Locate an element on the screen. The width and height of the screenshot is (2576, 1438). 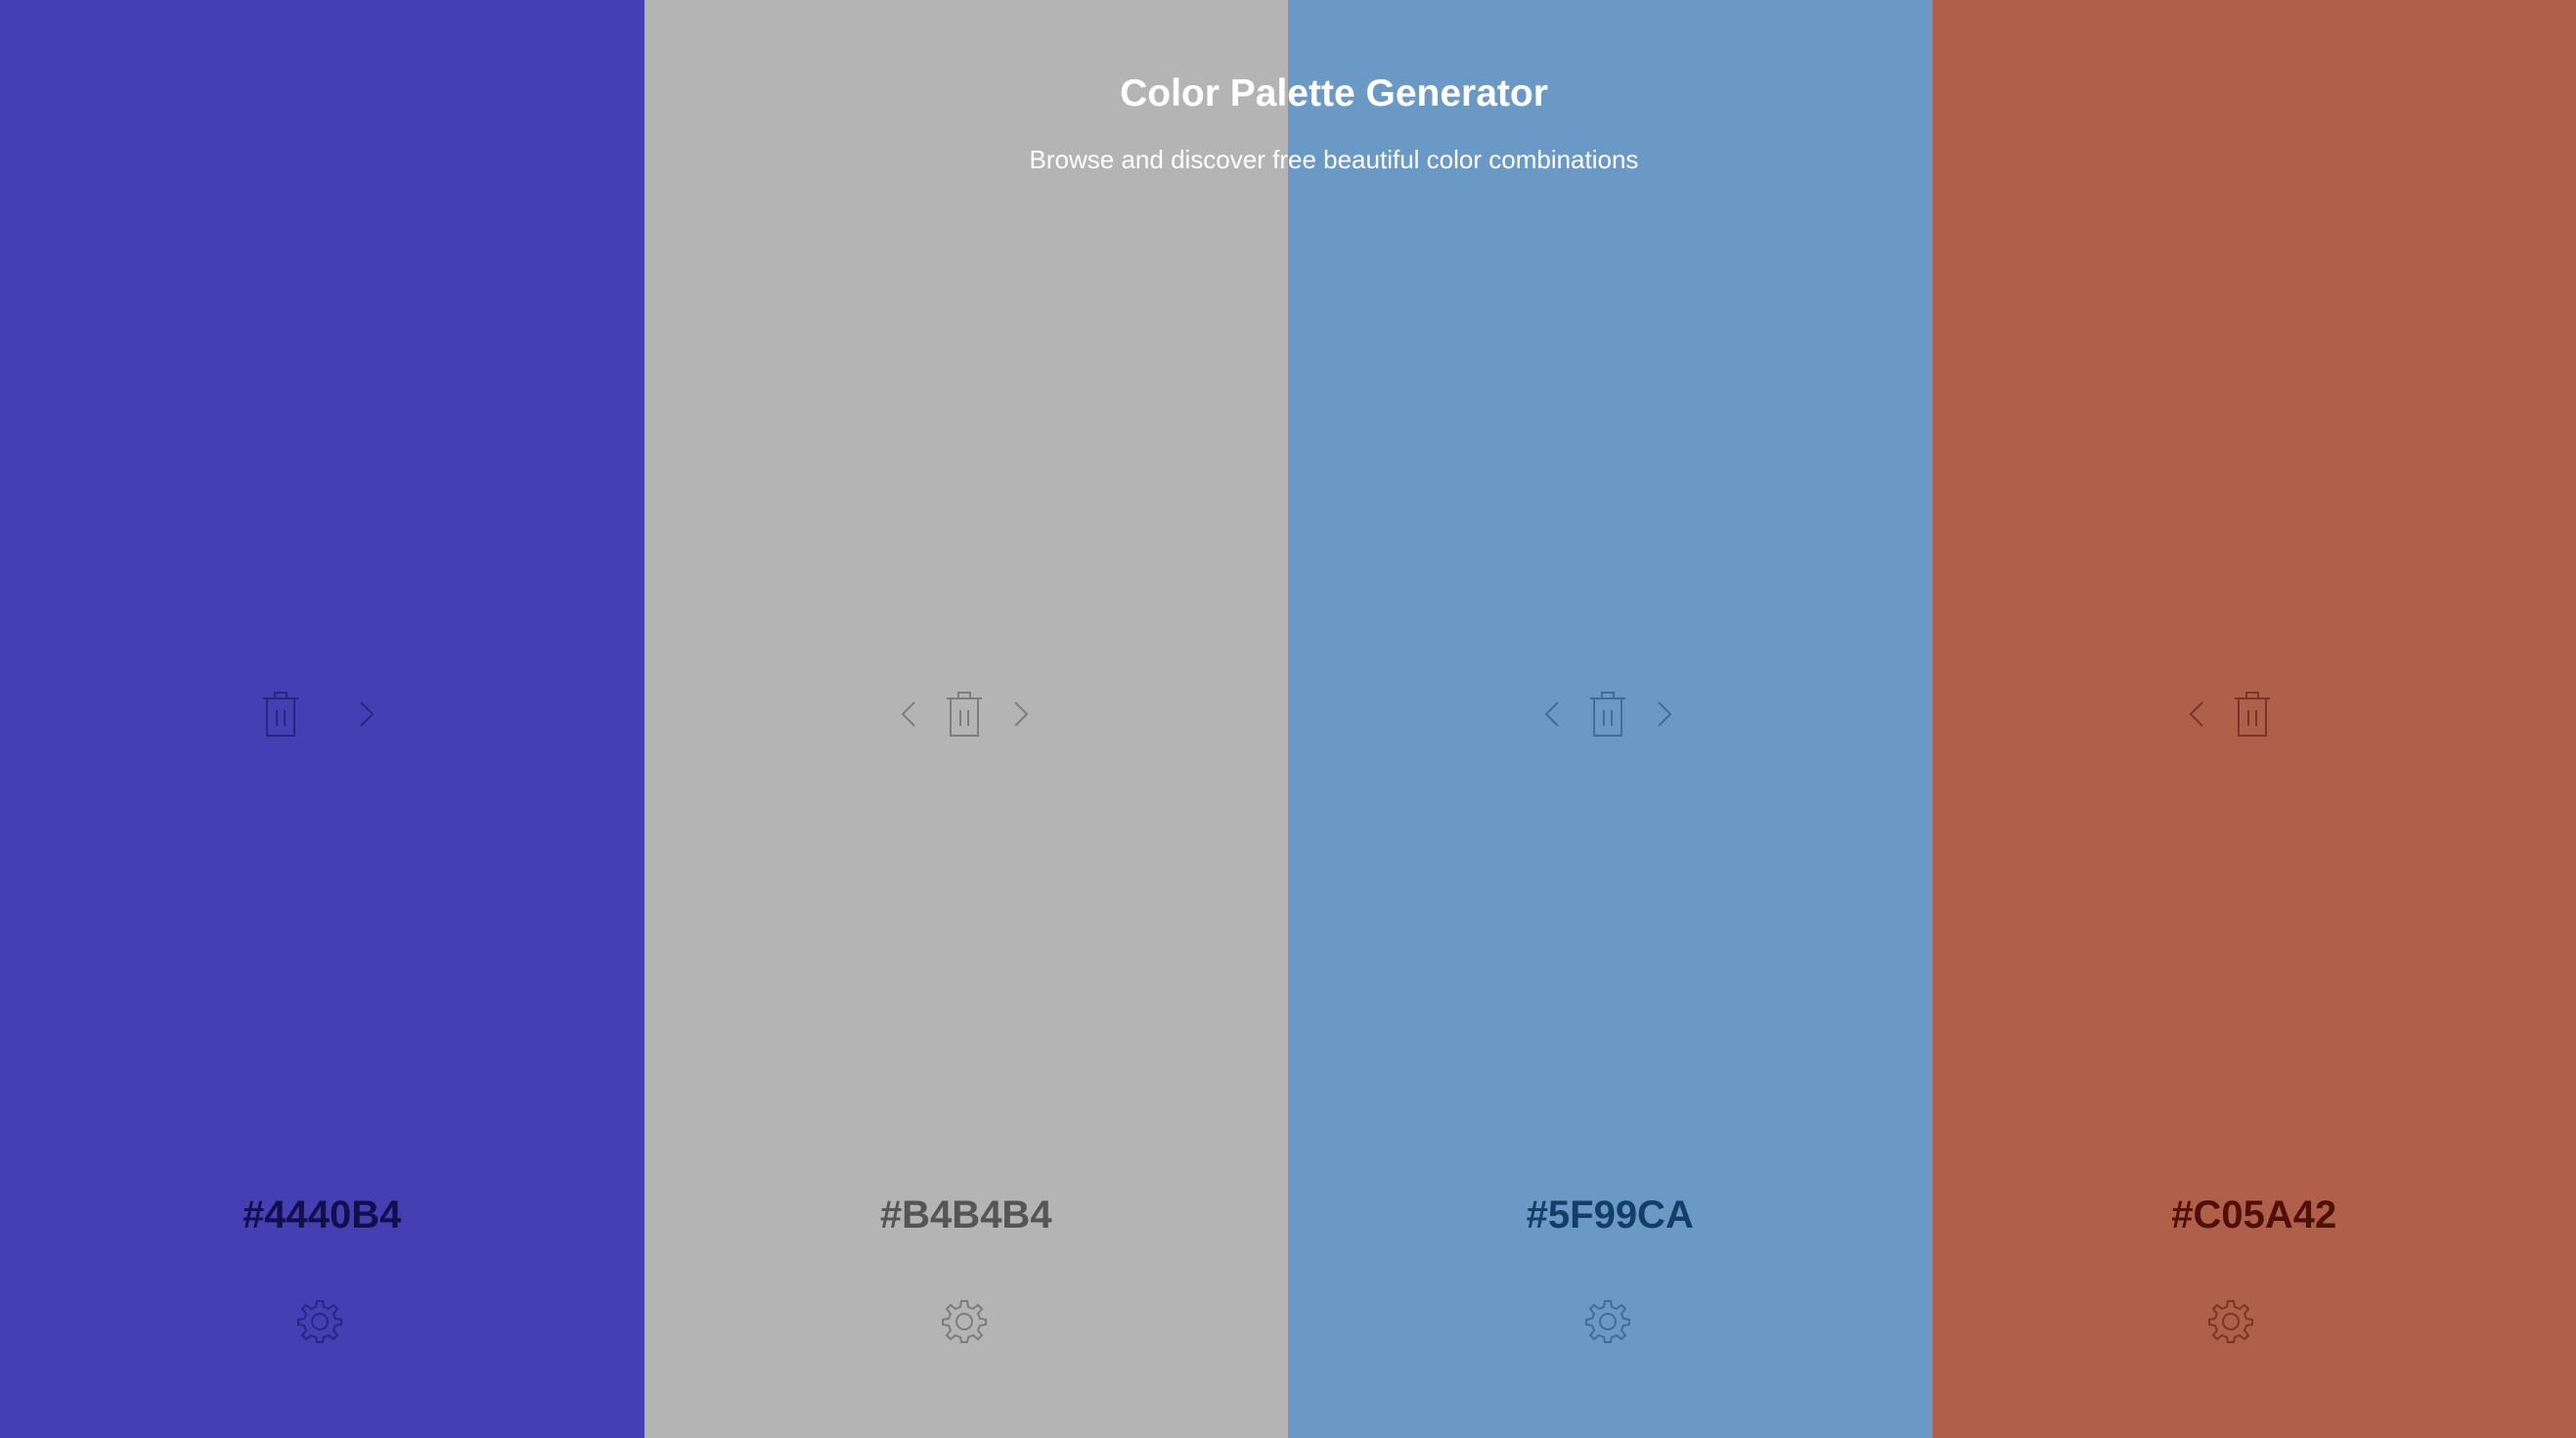
hex-code-label: #C05A42 is located at coordinates (2254, 1215).